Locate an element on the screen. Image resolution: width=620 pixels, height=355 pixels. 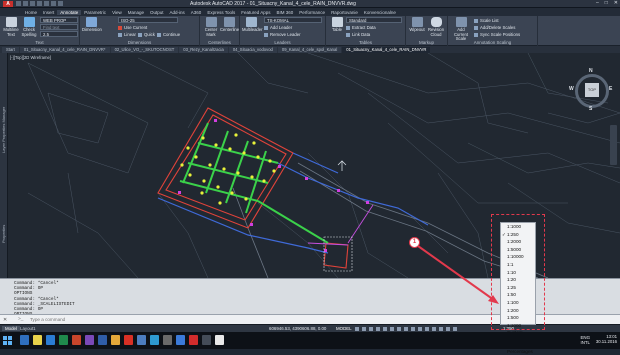
layer-properties-palette-tab: Layer Properties Manager is located at coordinates (4, 123).